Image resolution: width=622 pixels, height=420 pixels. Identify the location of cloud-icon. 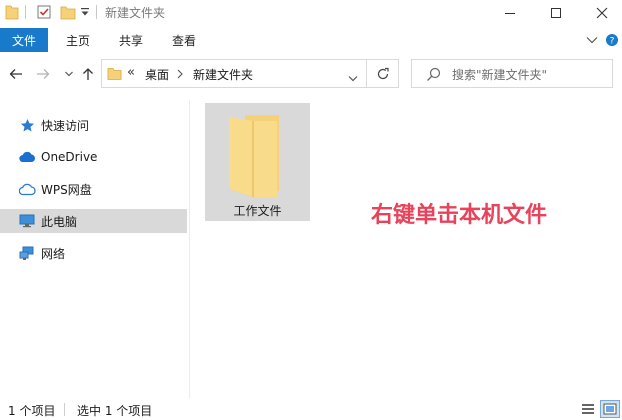
(27, 157).